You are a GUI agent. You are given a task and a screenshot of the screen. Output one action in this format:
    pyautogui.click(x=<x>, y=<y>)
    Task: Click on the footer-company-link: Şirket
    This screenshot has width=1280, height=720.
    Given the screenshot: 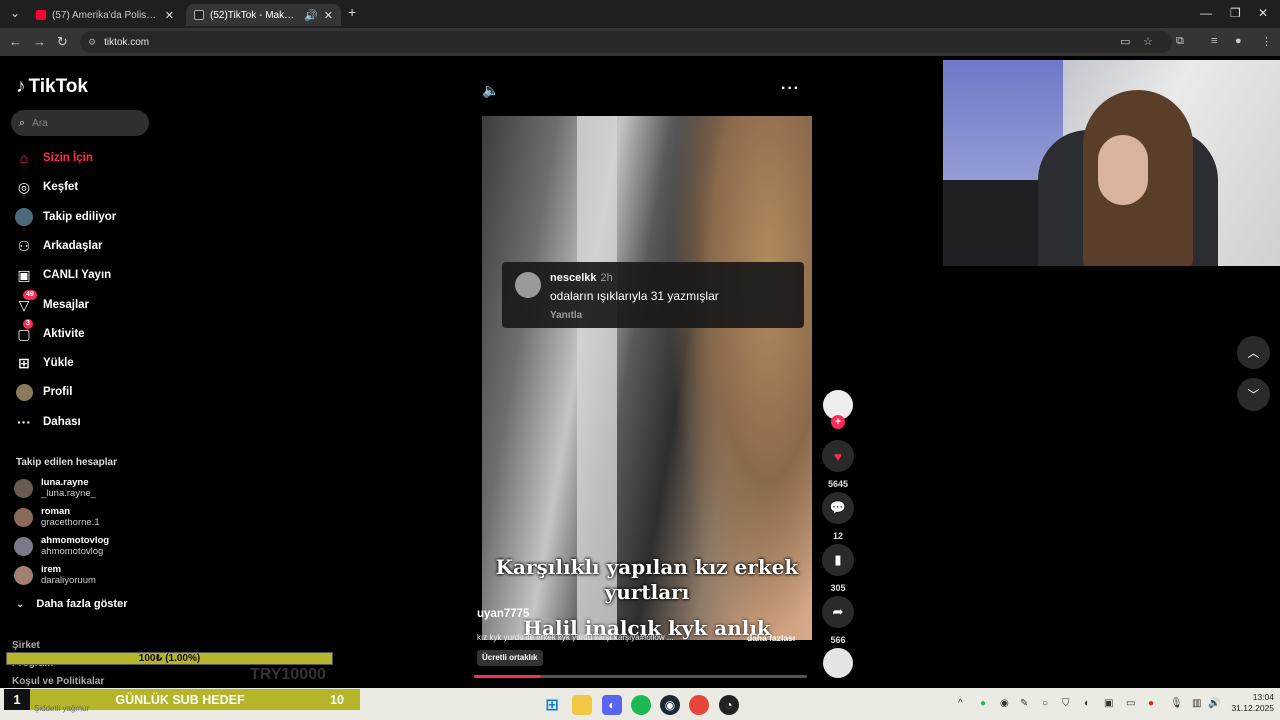 What is the action you would take?
    pyautogui.click(x=26, y=645)
    